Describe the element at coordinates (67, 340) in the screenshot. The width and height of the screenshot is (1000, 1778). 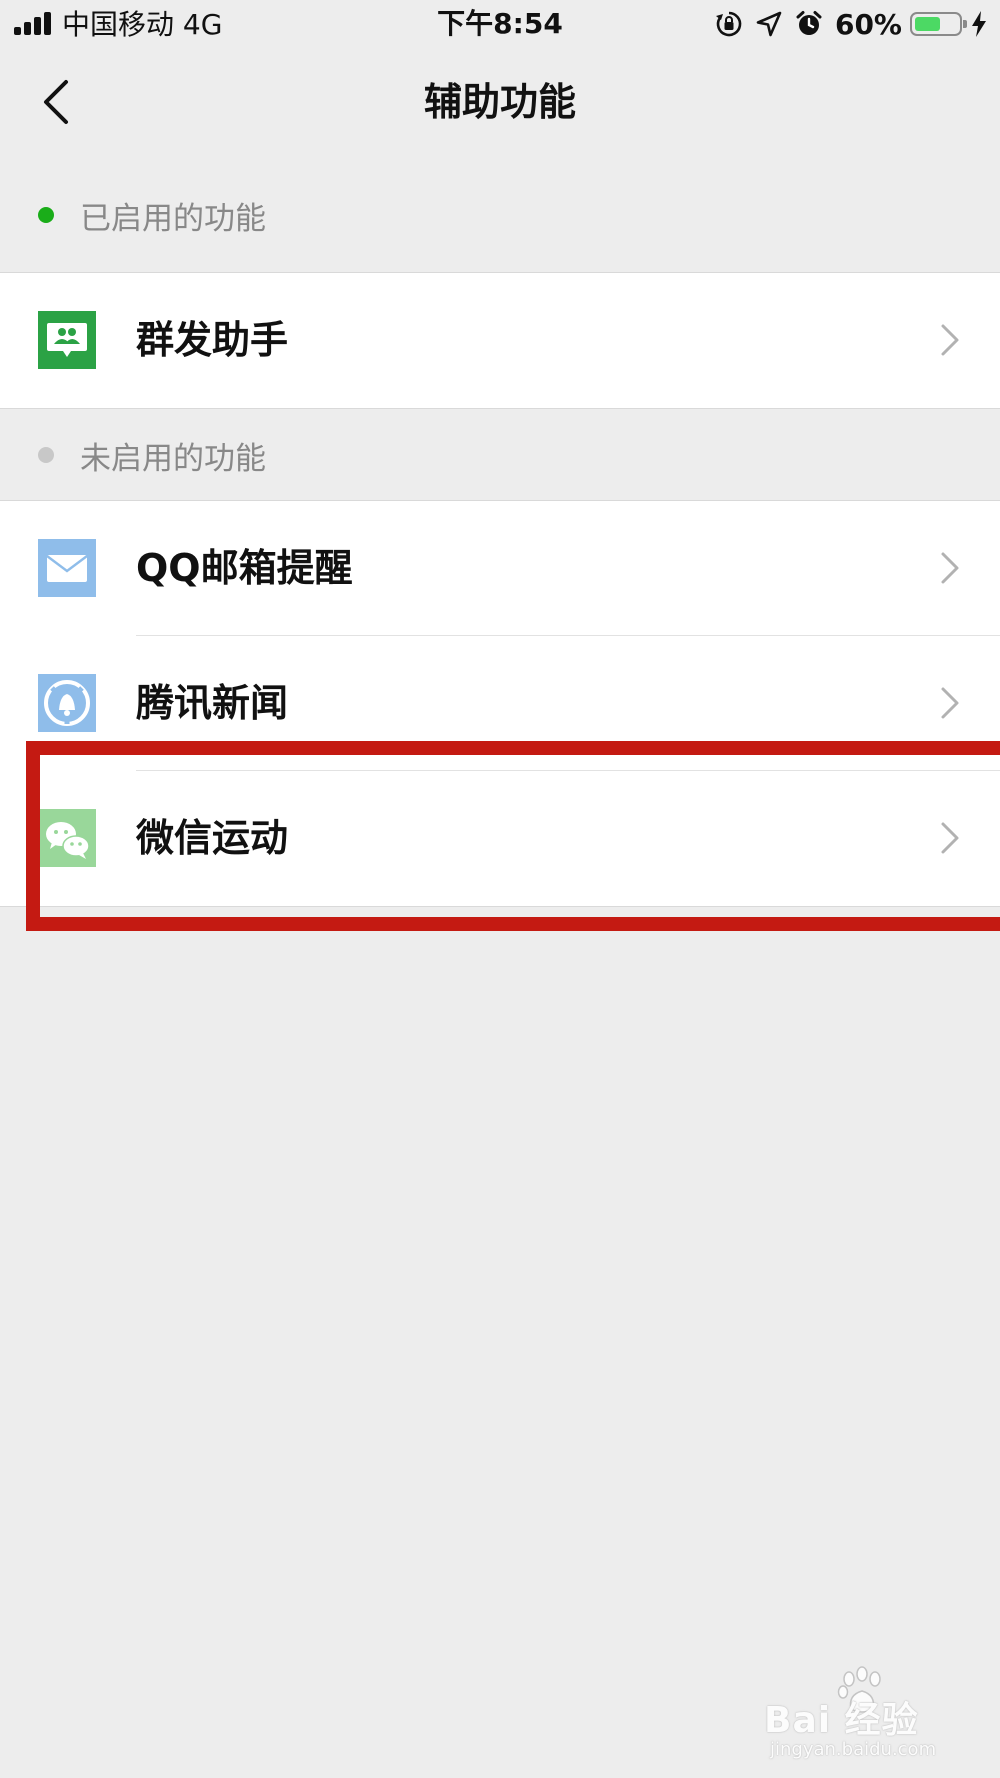
I see `mass-message-icon` at that location.